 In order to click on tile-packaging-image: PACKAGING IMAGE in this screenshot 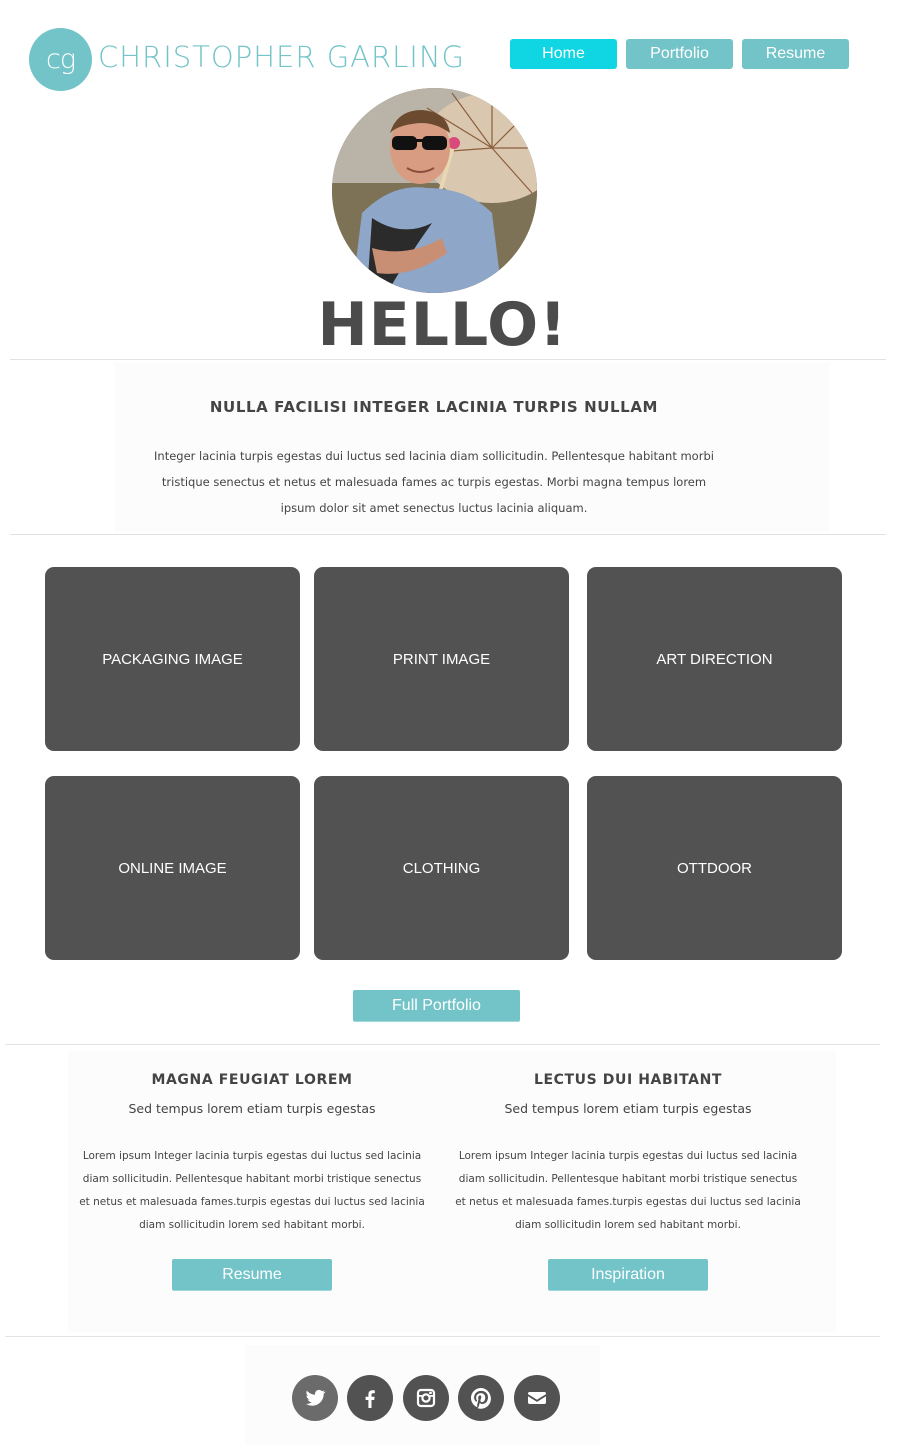, I will do `click(172, 659)`.